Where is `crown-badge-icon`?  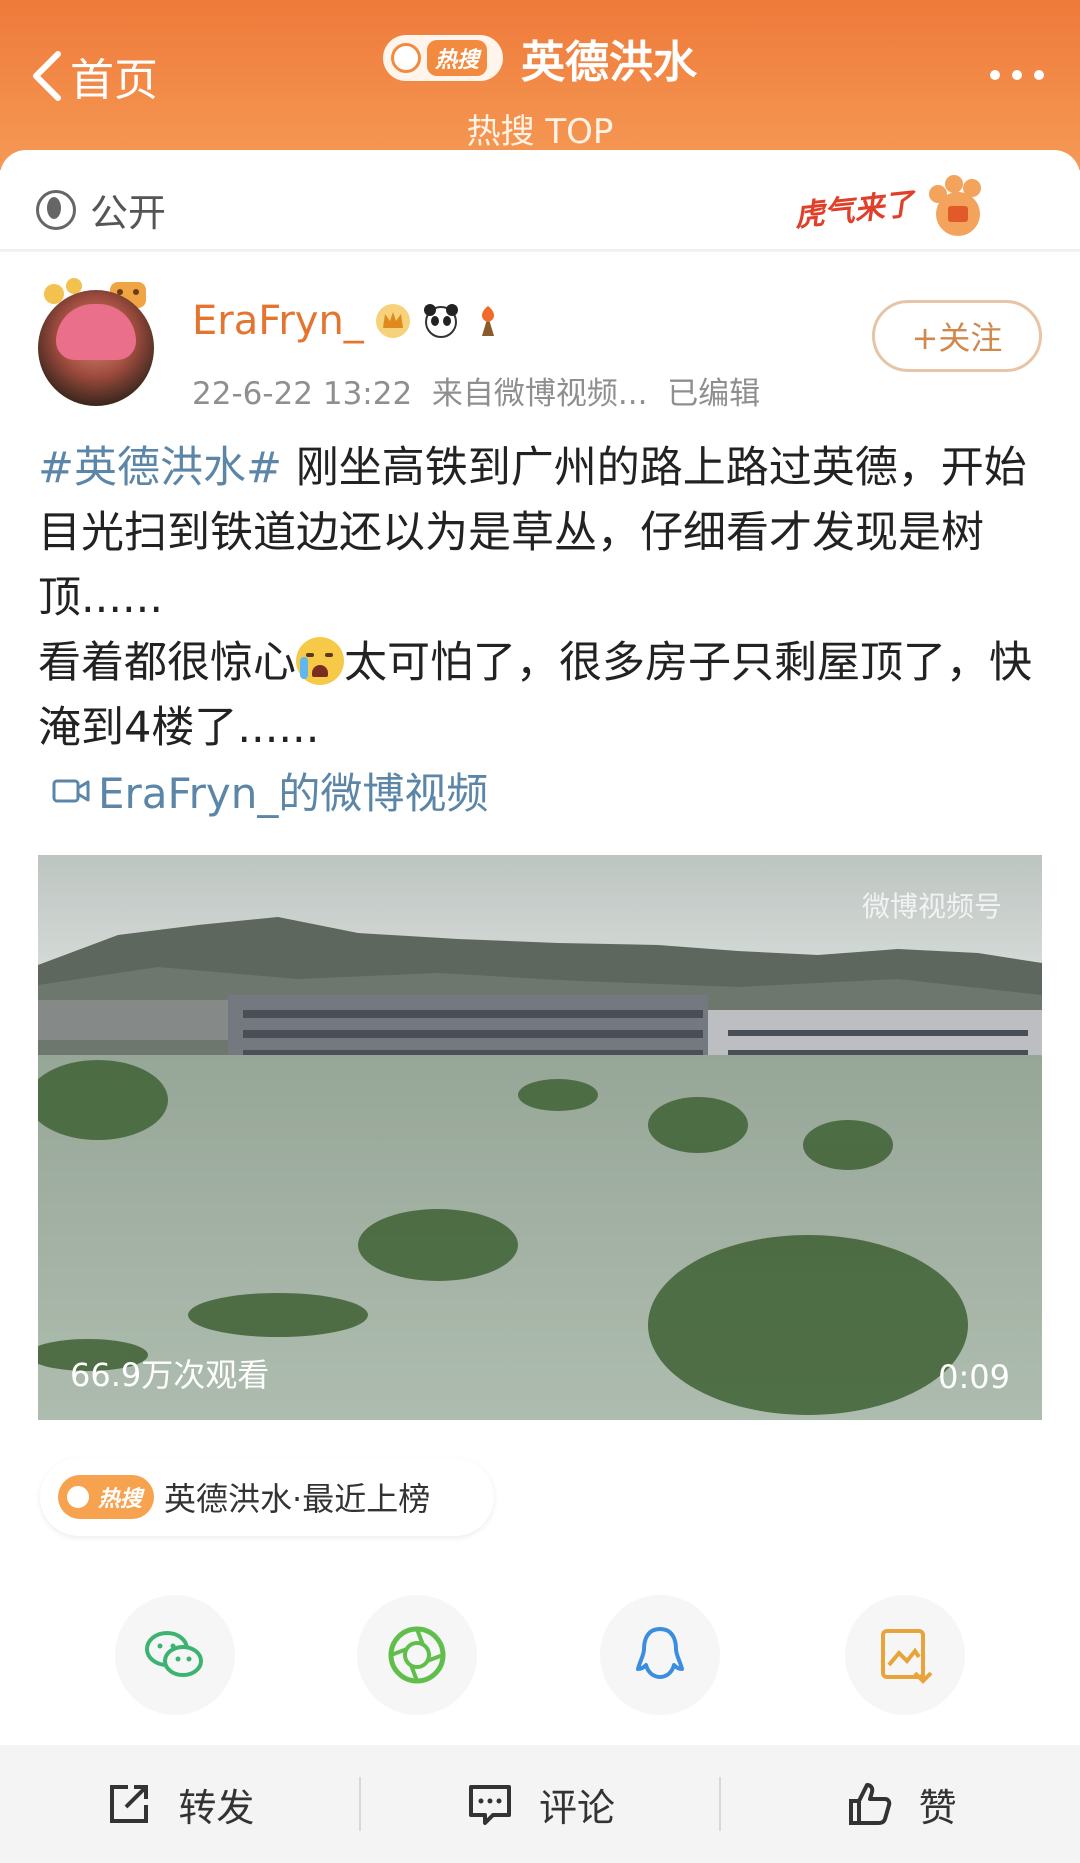 crown-badge-icon is located at coordinates (392, 321).